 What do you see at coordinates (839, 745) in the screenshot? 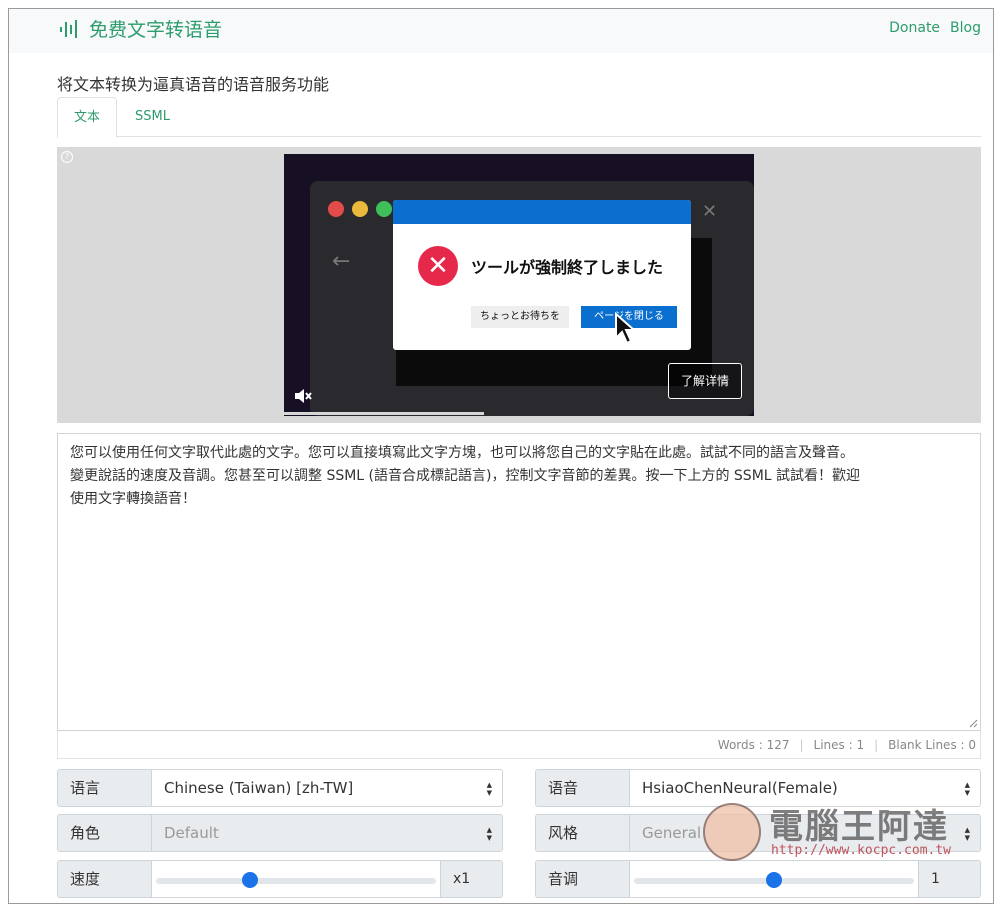
I see `line-count: Lines : 1` at bounding box center [839, 745].